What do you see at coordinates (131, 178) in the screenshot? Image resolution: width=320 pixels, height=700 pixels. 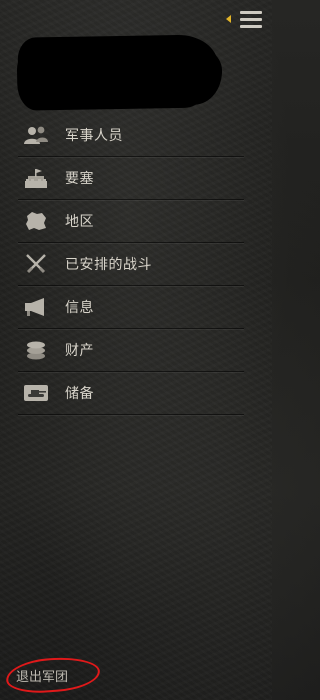 I see `sidebar-item-fortress: 要塞` at bounding box center [131, 178].